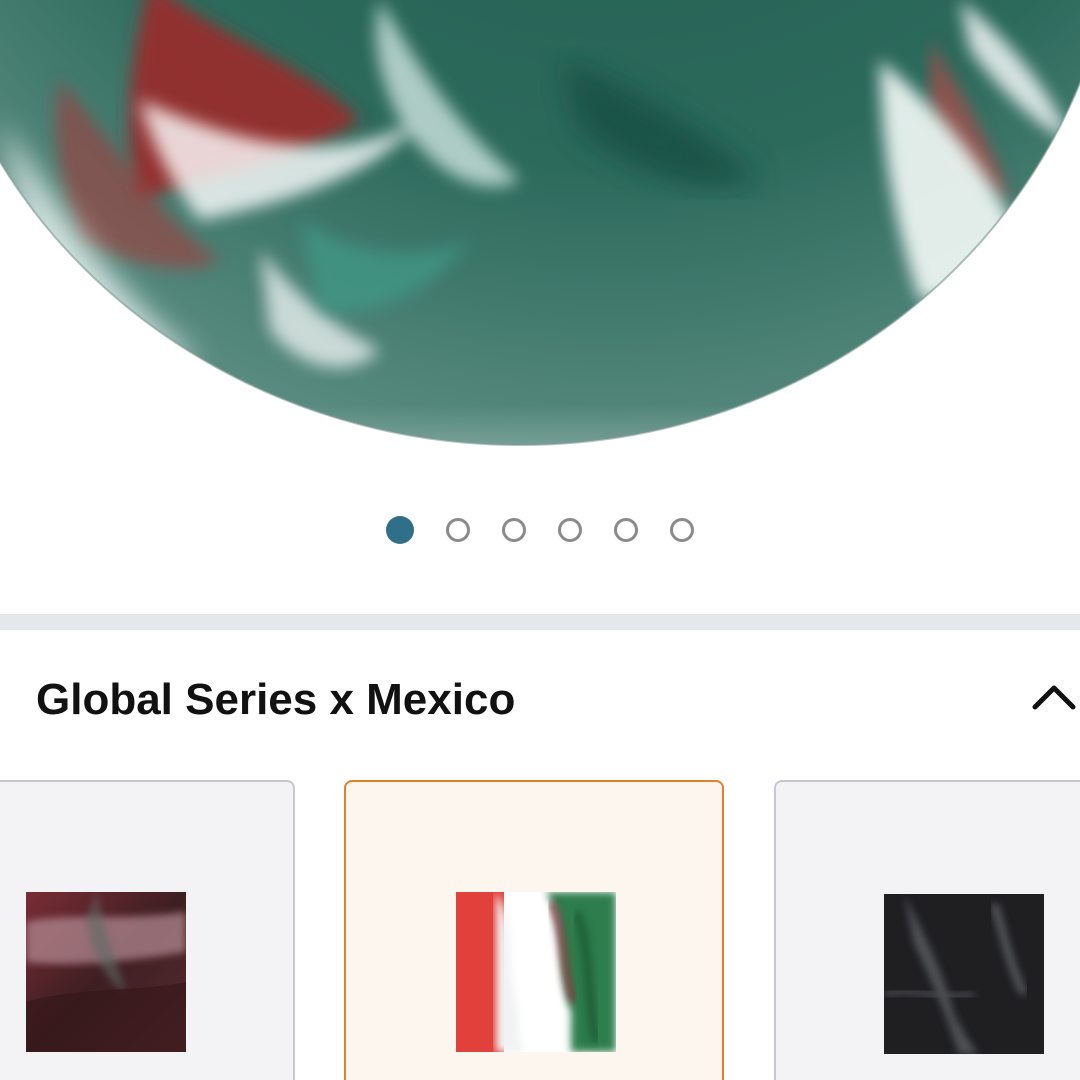 The width and height of the screenshot is (1080, 1080). Describe the element at coordinates (400, 530) in the screenshot. I see `carousel-dot-active` at that location.